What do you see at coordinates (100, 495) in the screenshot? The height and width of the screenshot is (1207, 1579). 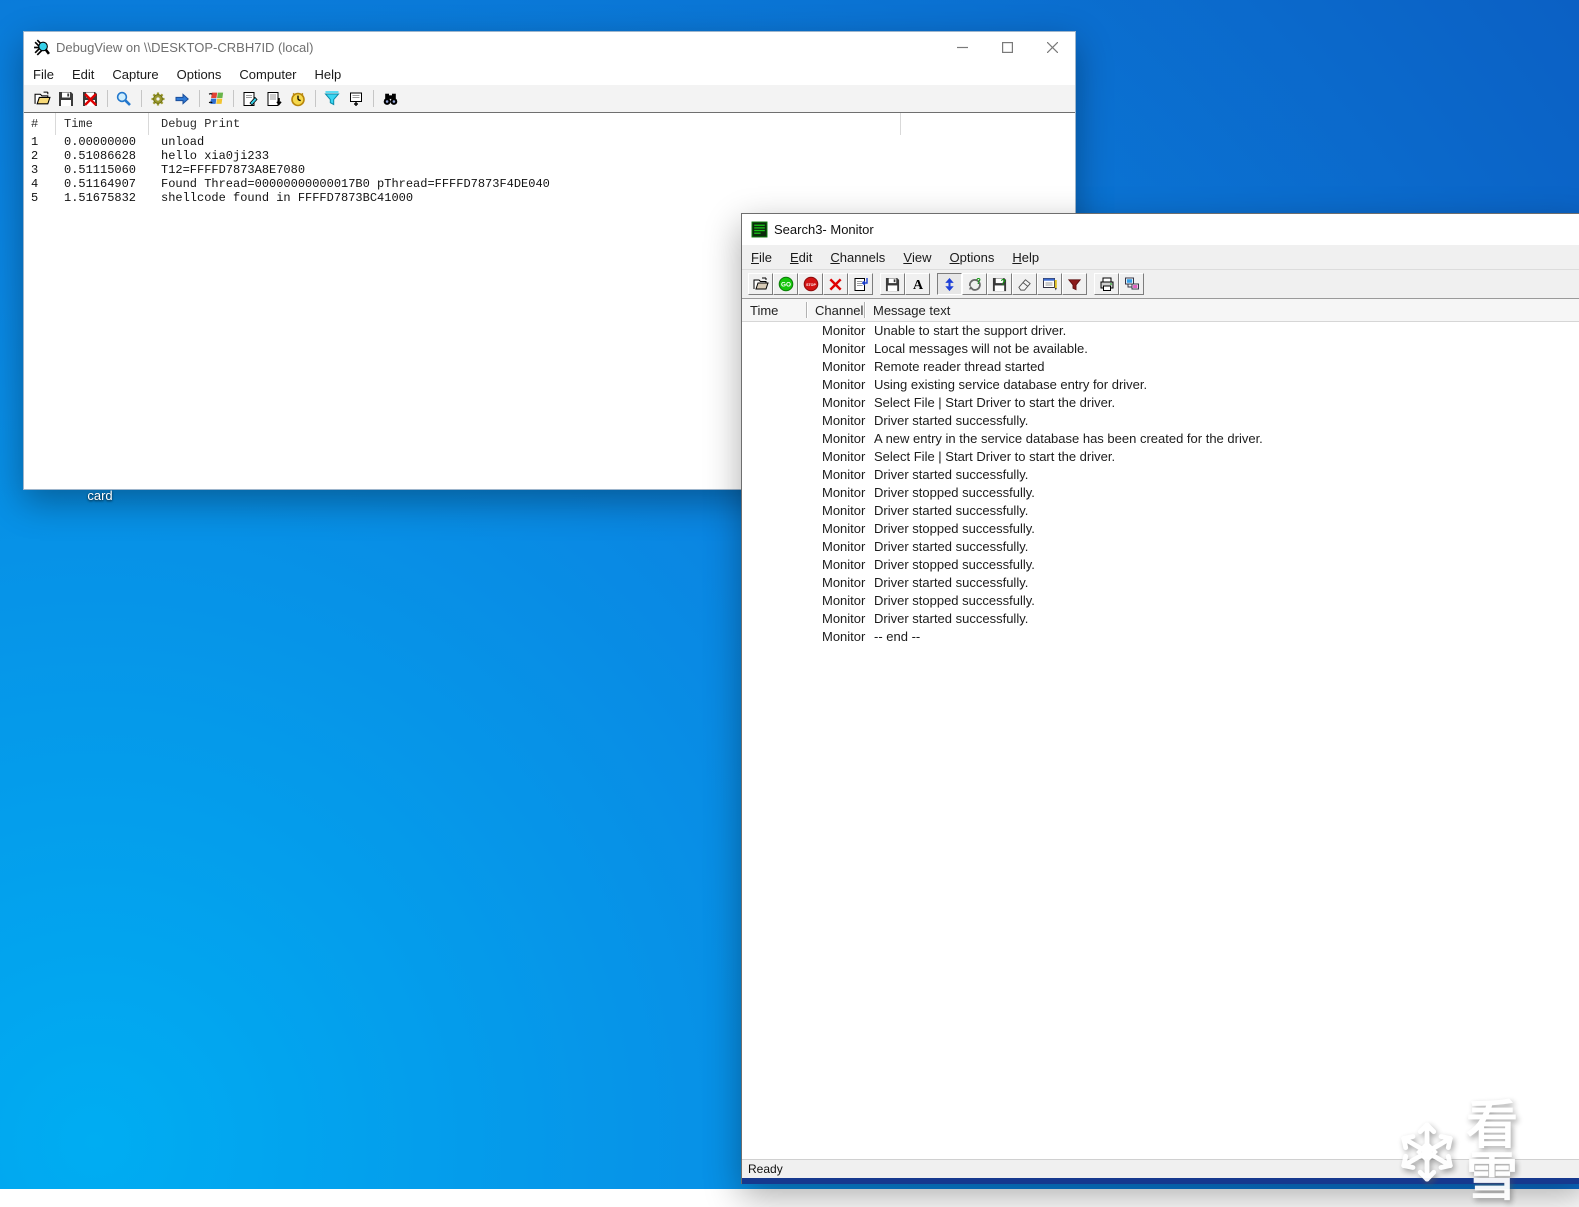 I see `desktop-icon-label-card: card` at bounding box center [100, 495].